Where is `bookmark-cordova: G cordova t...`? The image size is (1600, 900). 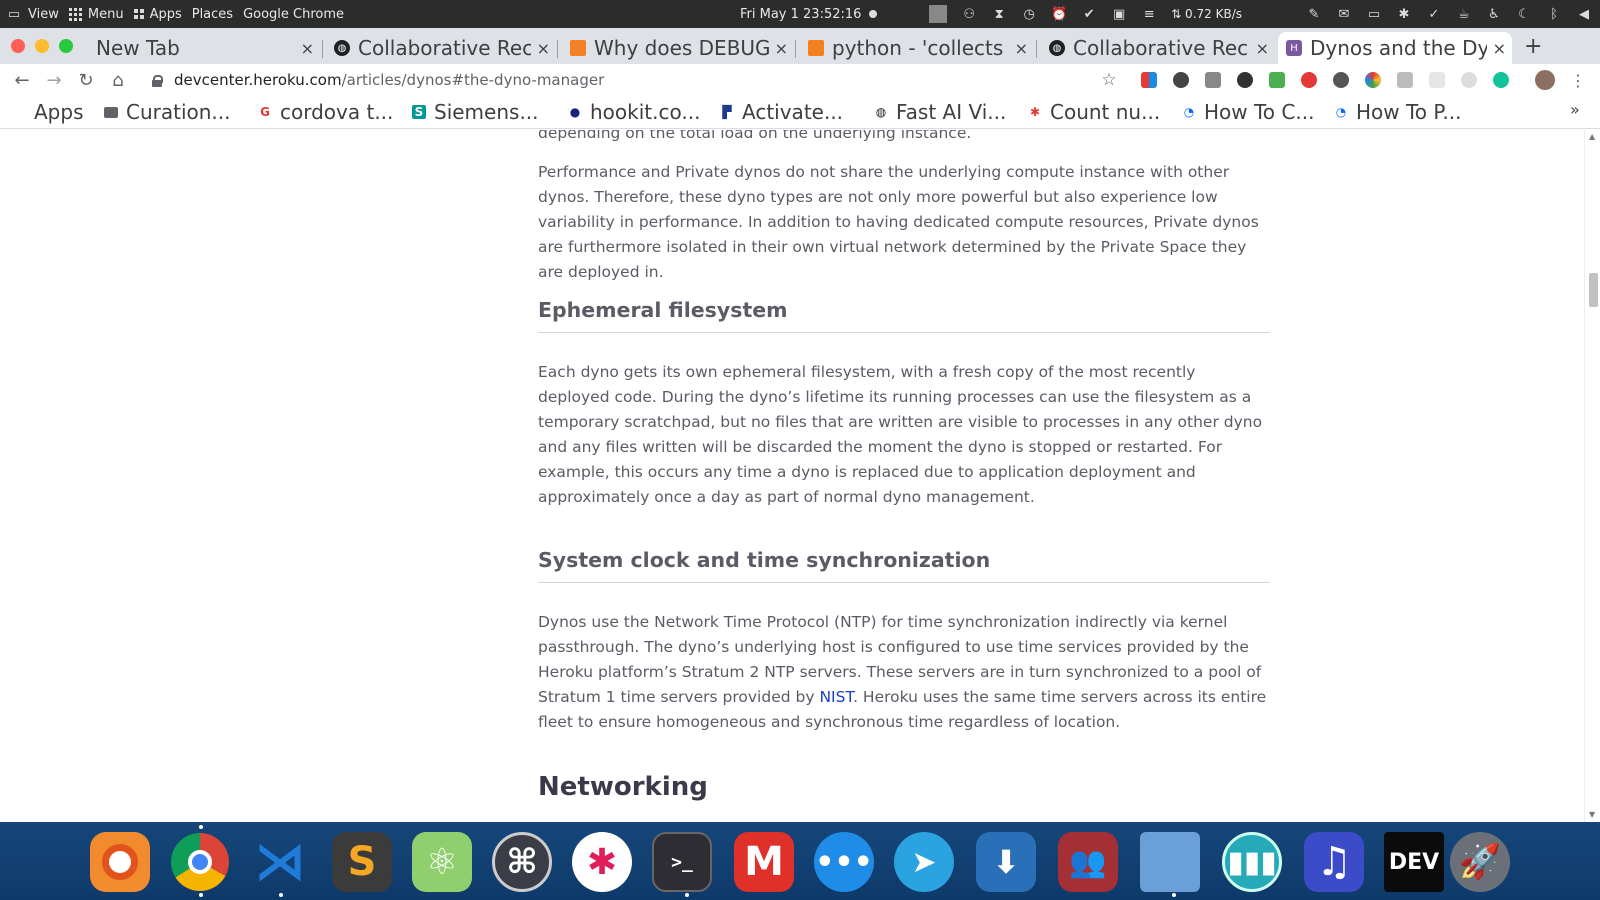
bookmark-cordova: G cordova t... is located at coordinates (325, 112).